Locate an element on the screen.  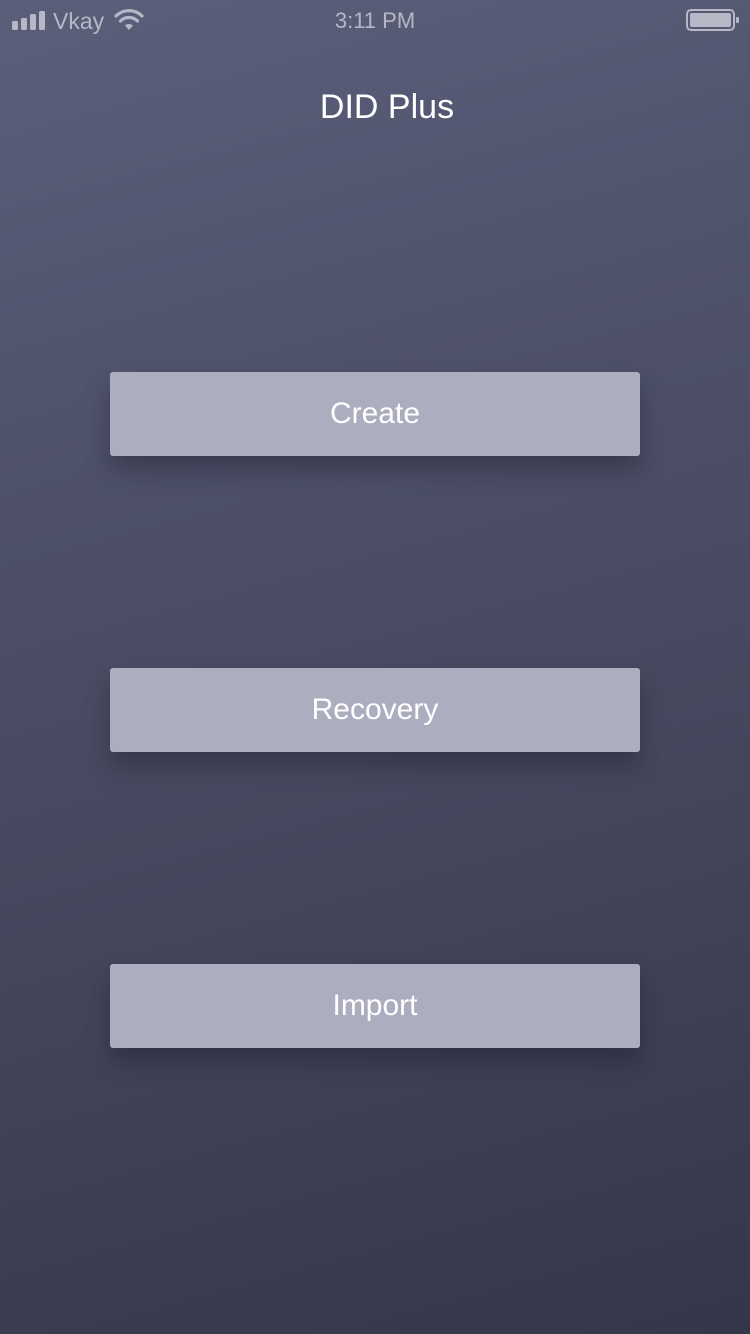
import-button: Import is located at coordinates (375, 1006).